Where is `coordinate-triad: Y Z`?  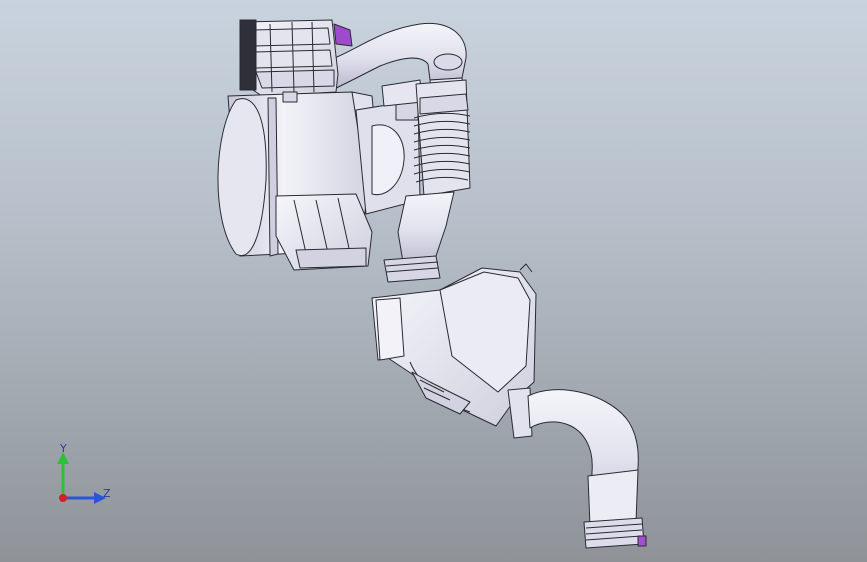
coordinate-triad: Y Z is located at coordinates (80, 475).